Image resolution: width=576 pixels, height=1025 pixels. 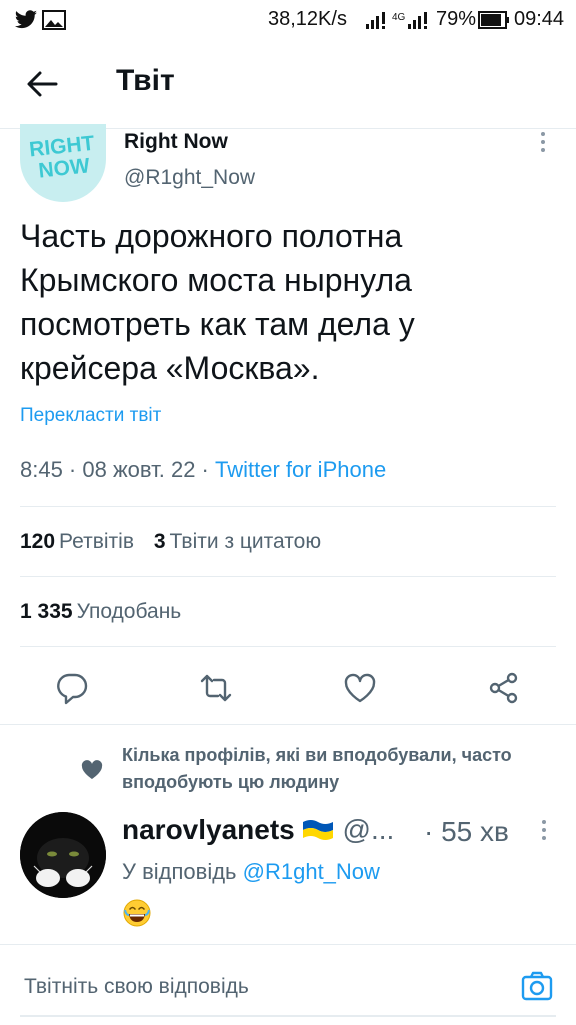 I want to click on retweet-icon, so click(x=216, y=688).